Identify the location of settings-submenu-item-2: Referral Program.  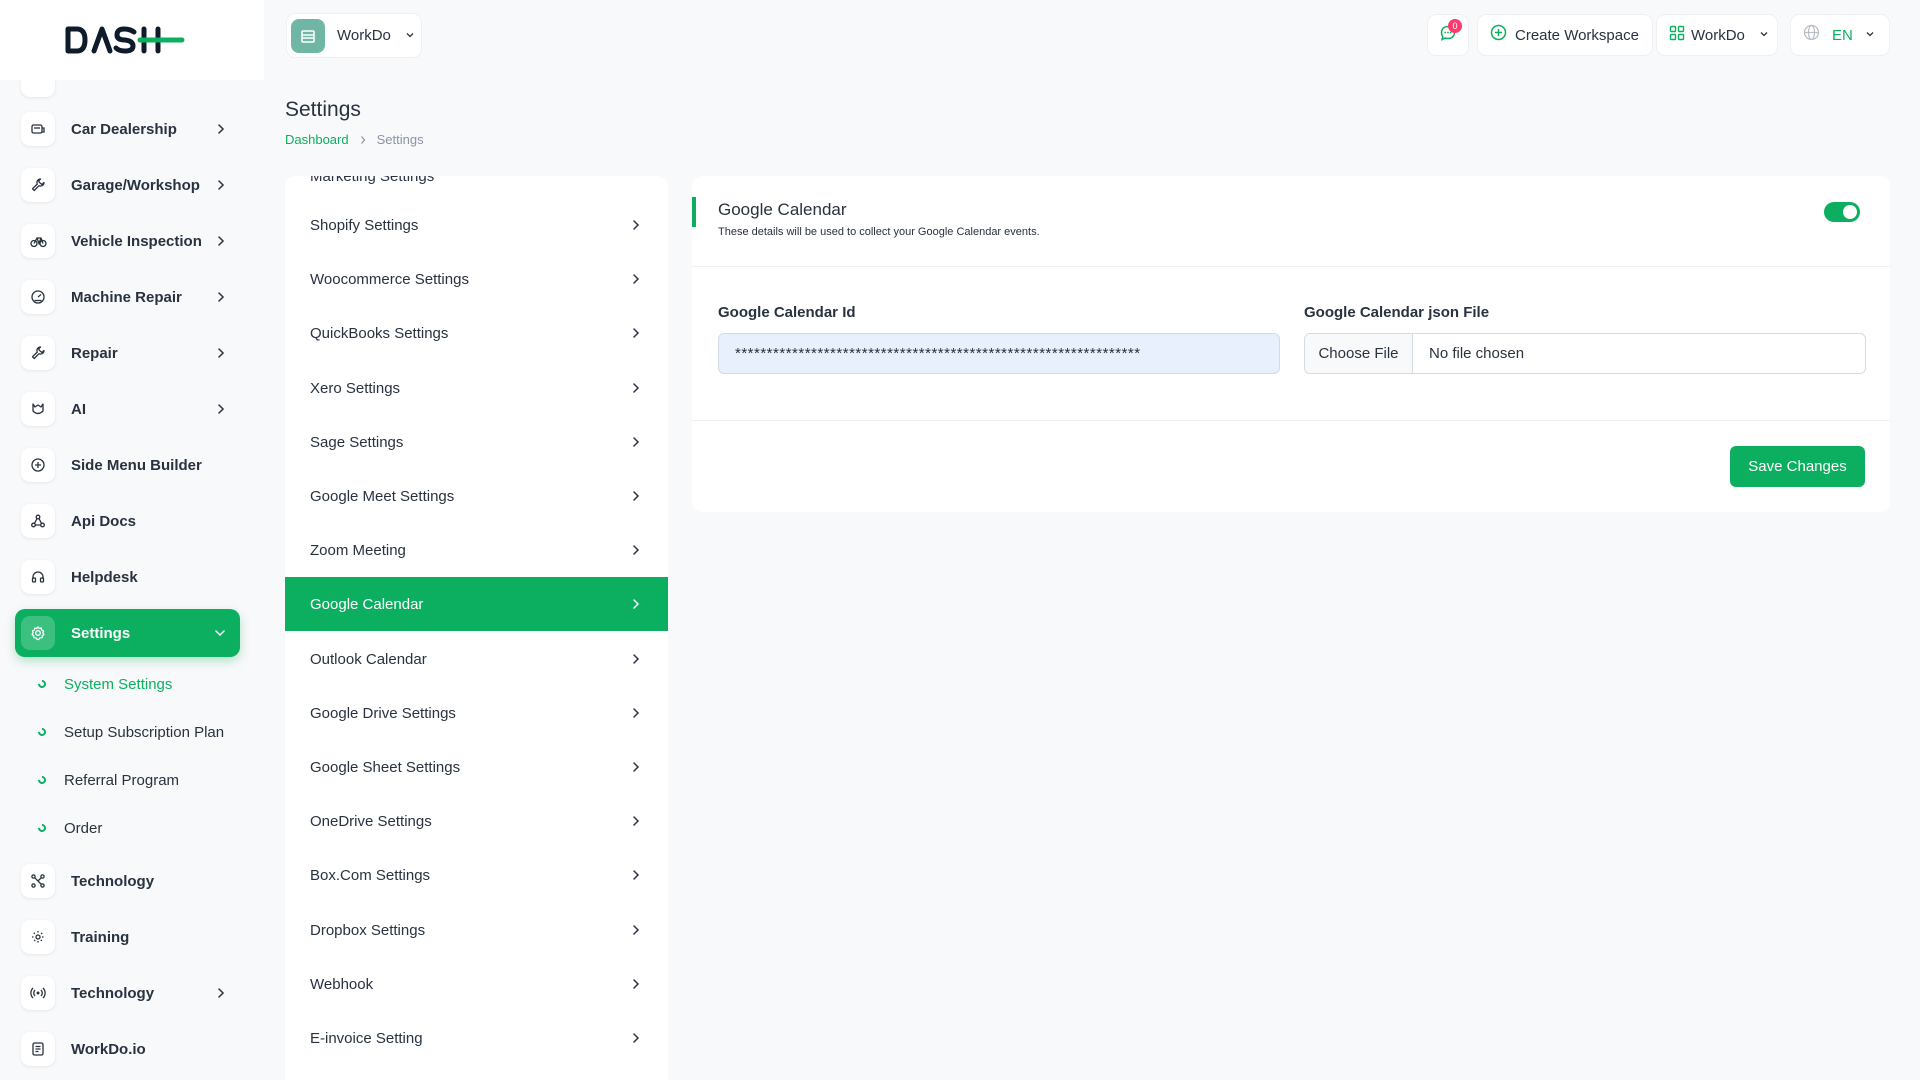
(107, 780).